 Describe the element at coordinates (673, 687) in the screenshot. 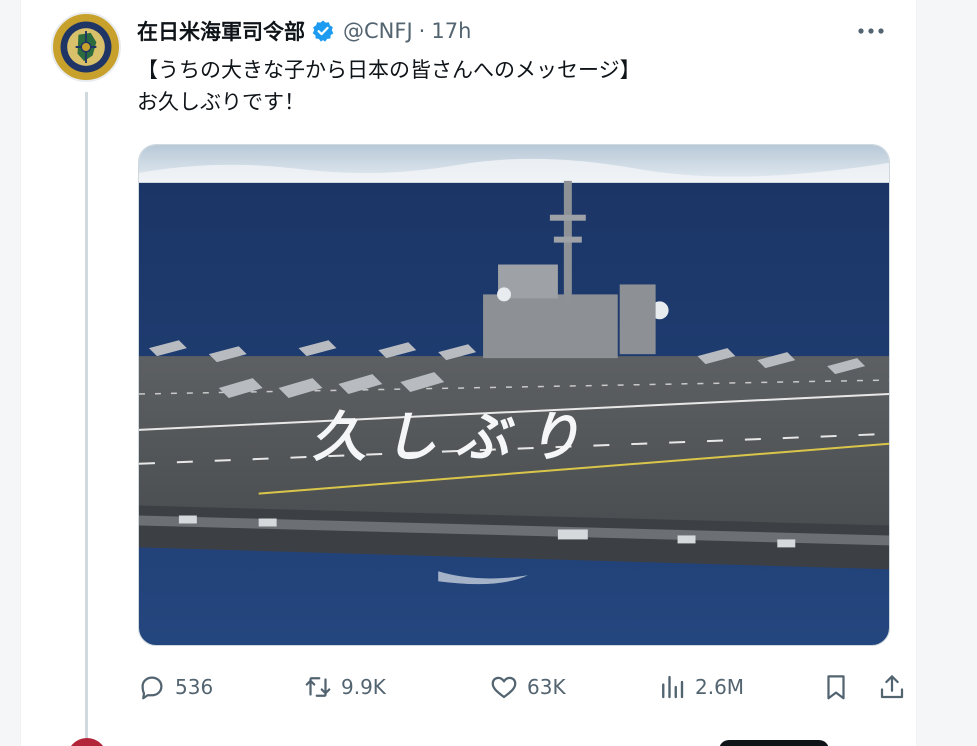

I see `views-icon` at that location.